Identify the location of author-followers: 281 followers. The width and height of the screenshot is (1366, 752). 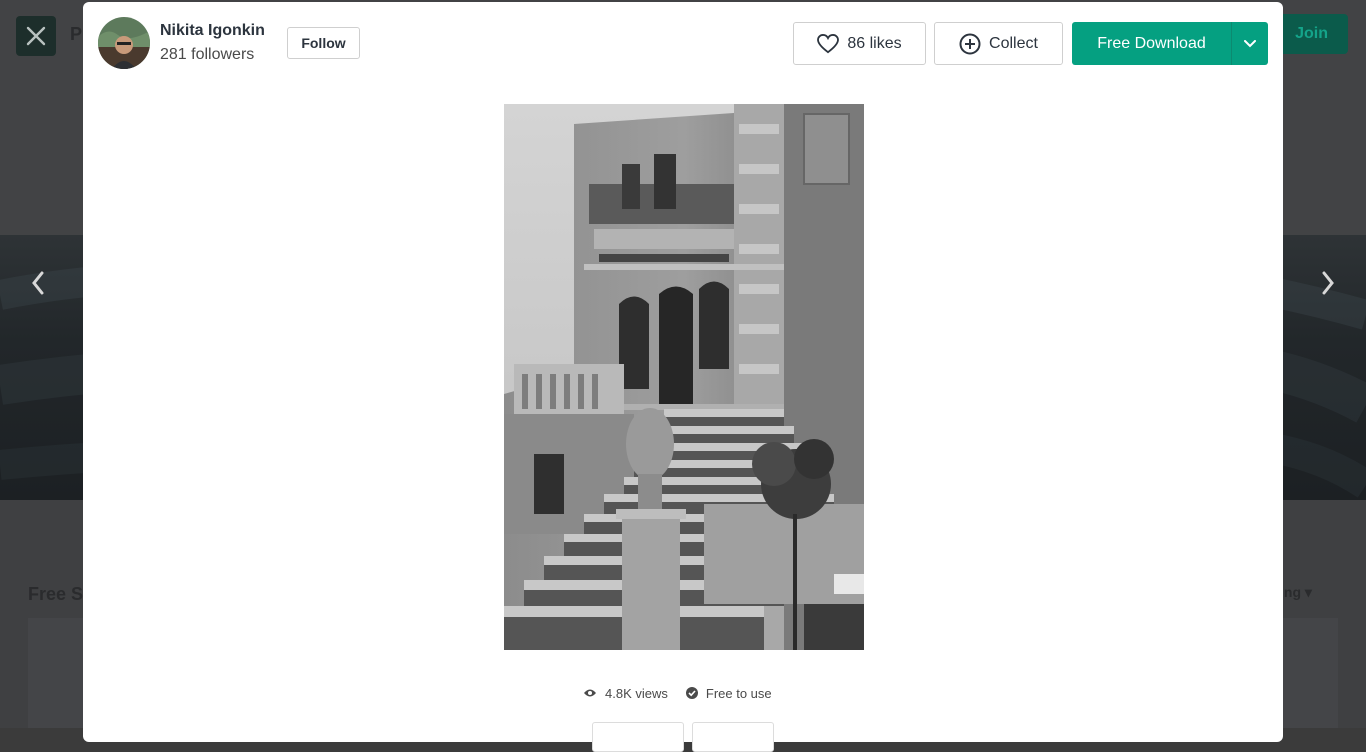
(207, 54).